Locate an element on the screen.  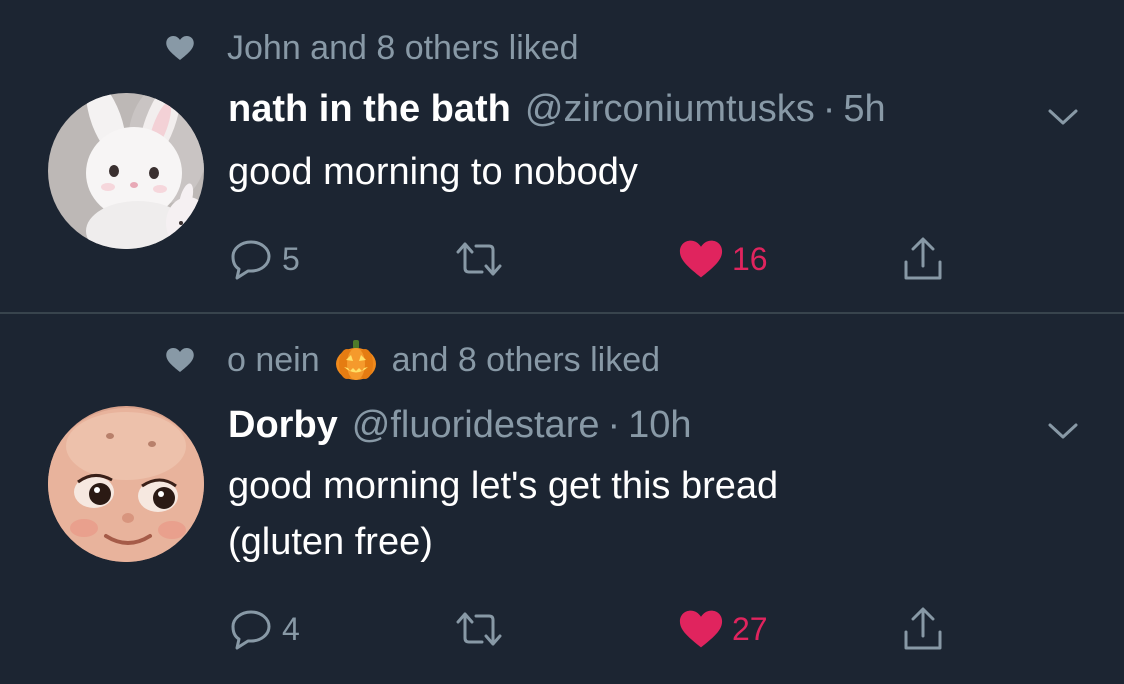
action-bar: 5 16 is located at coordinates (608, 259).